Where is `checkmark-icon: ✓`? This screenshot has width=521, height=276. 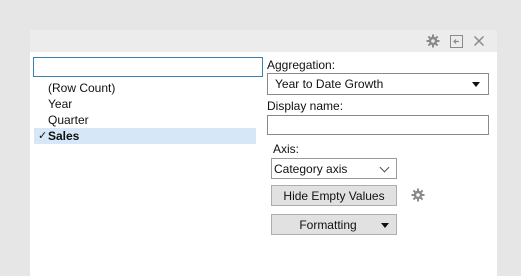 checkmark-icon: ✓ is located at coordinates (43, 136).